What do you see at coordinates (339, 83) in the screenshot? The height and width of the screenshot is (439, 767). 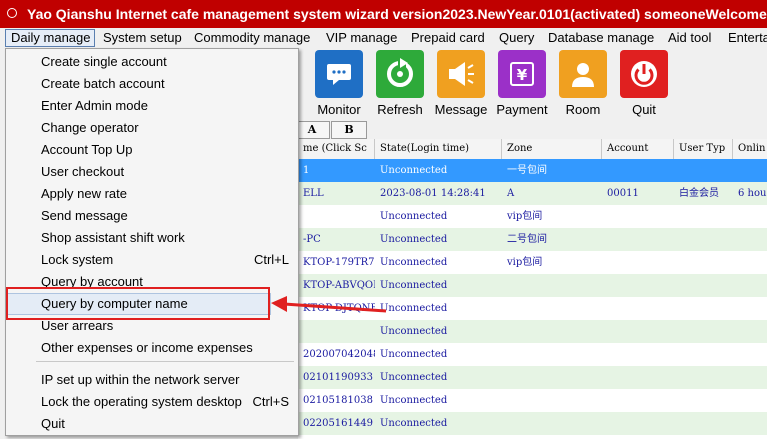 I see `monitor-button: Monitor` at bounding box center [339, 83].